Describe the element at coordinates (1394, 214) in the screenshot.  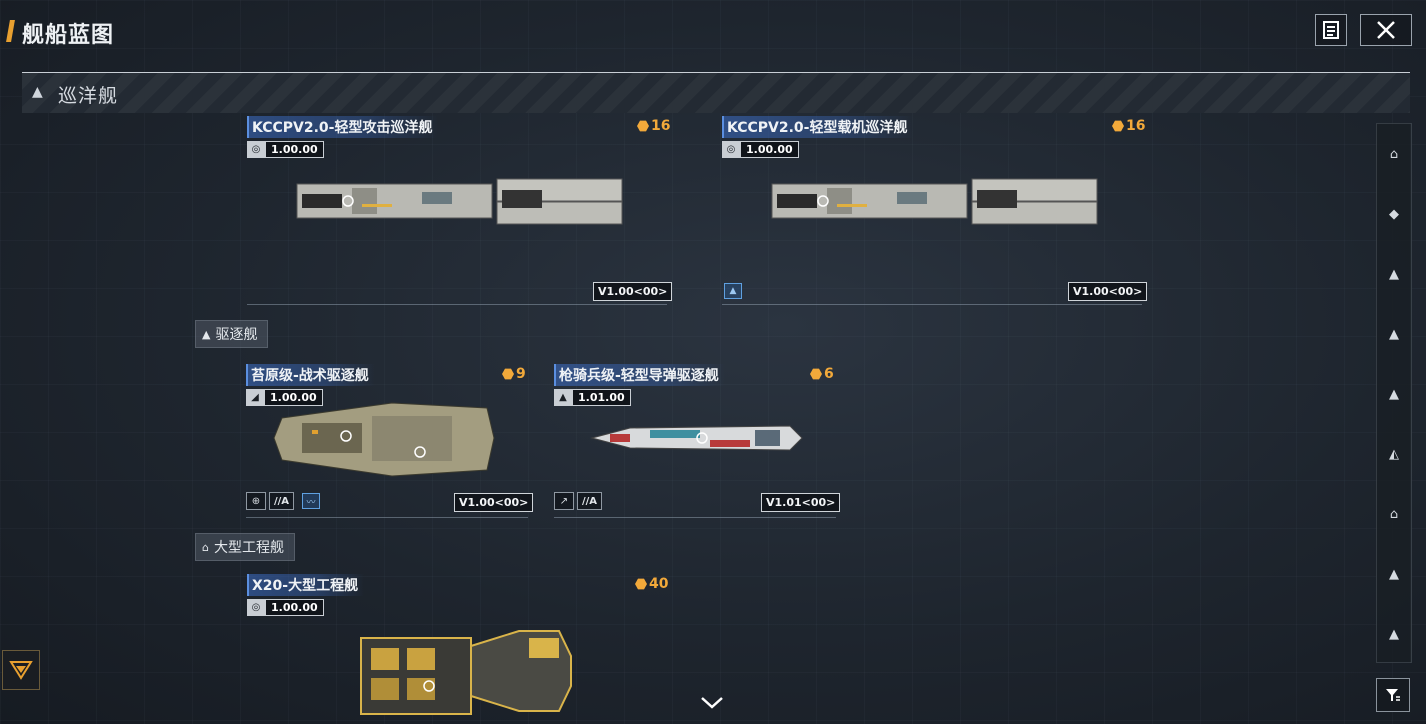
I see `nav-battlecruiser-icon: ◆` at that location.